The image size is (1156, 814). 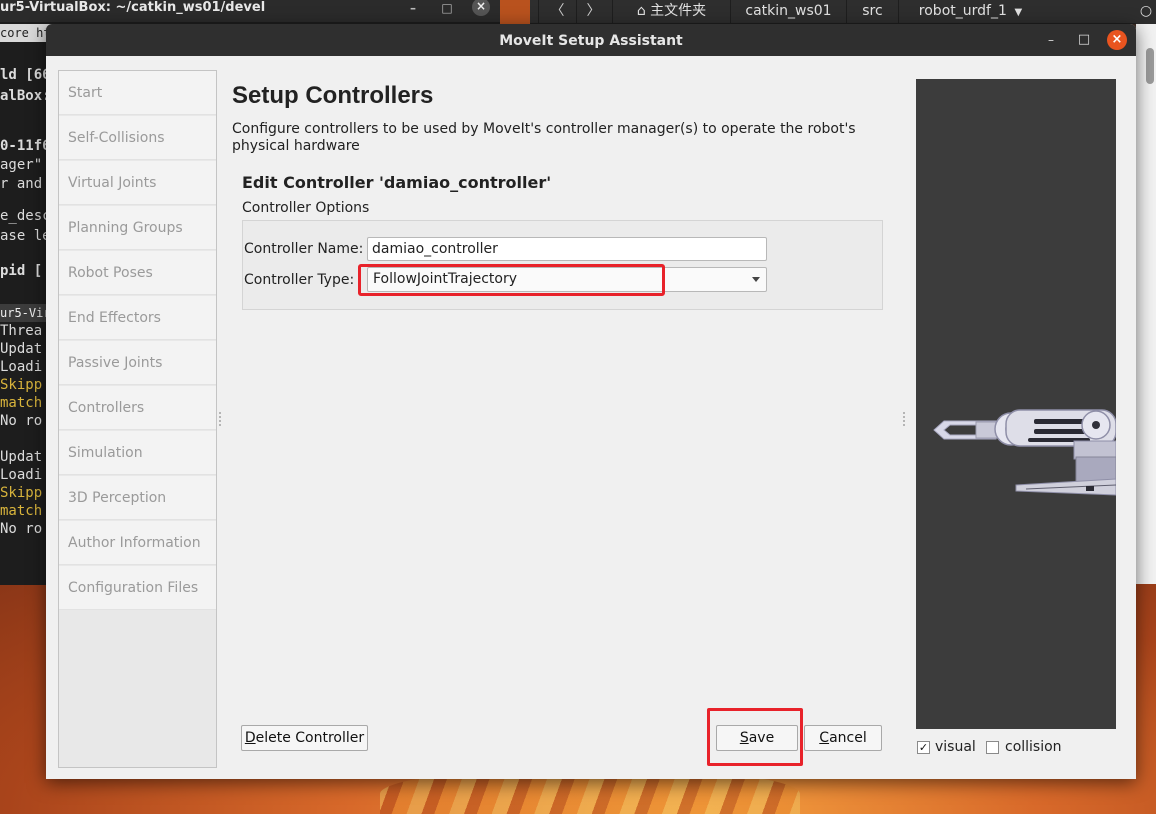 I want to click on terminal-line: pid [, so click(x=21, y=271).